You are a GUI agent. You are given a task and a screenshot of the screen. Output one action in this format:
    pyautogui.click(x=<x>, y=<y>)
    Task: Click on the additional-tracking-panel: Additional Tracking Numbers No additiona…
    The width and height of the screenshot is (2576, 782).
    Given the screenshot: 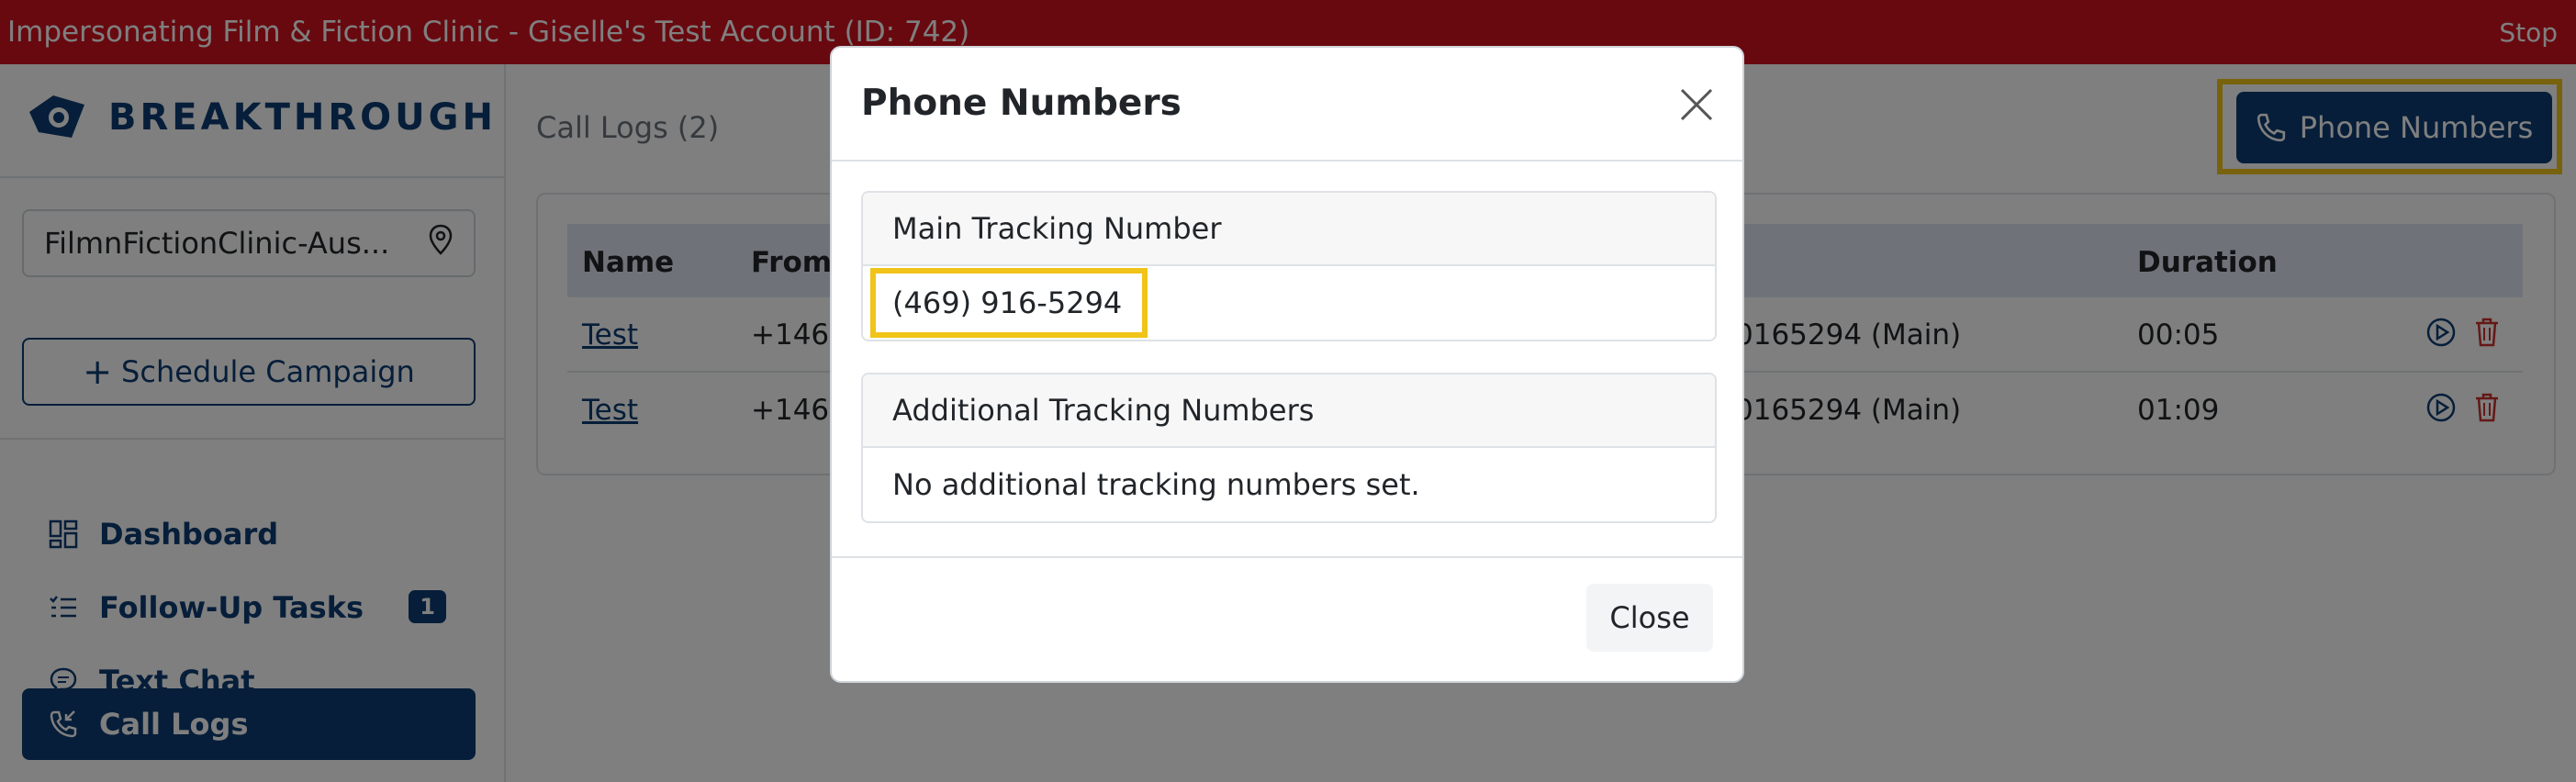 What is the action you would take?
    pyautogui.click(x=1289, y=448)
    